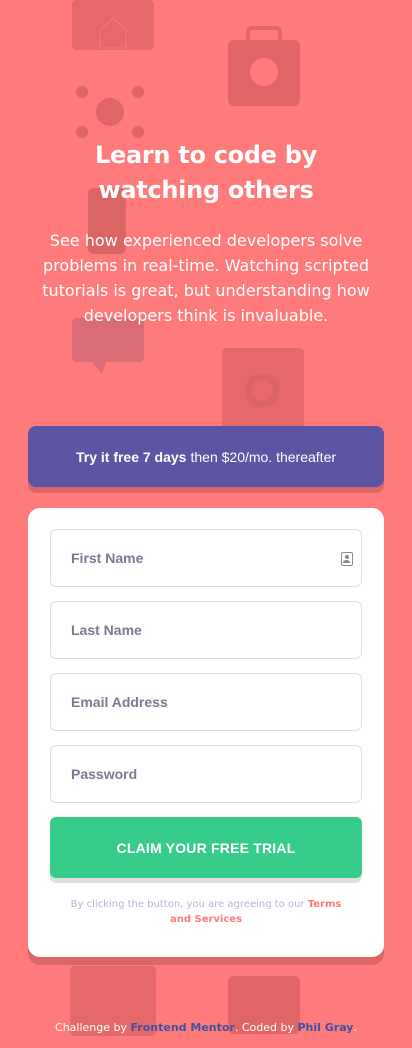 This screenshot has width=412, height=1048. I want to click on last-name-field, so click(206, 630).